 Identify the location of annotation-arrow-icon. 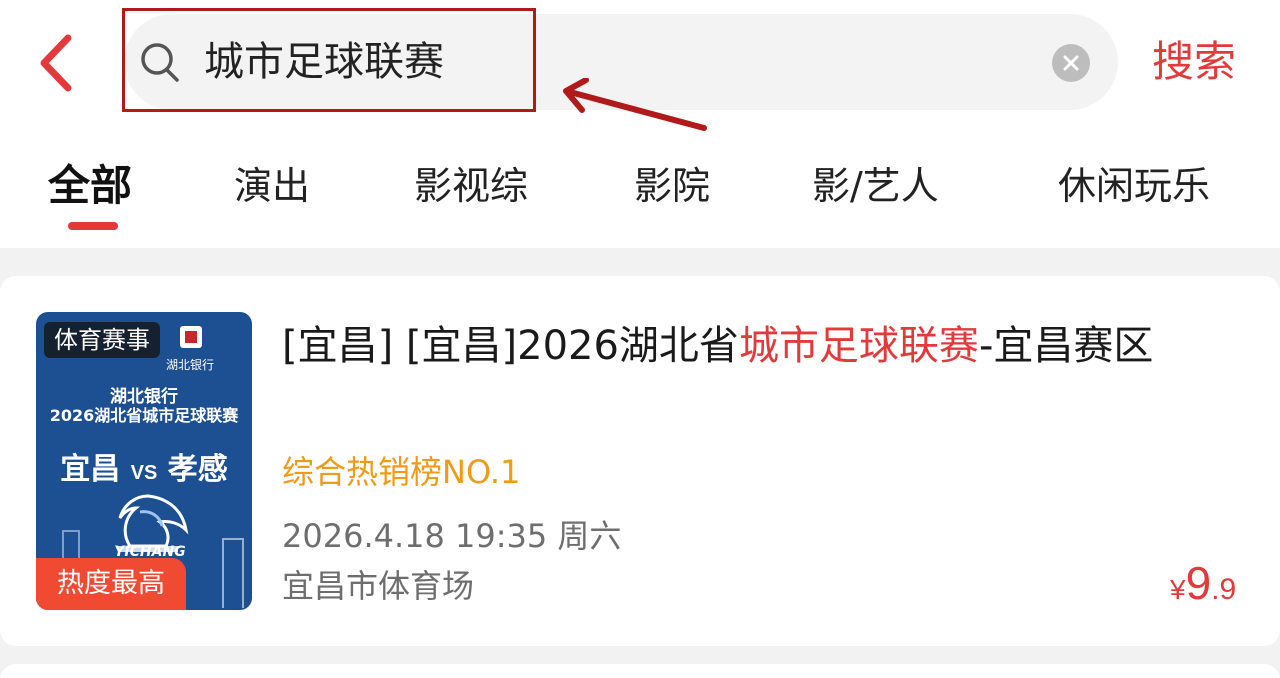
(635, 104).